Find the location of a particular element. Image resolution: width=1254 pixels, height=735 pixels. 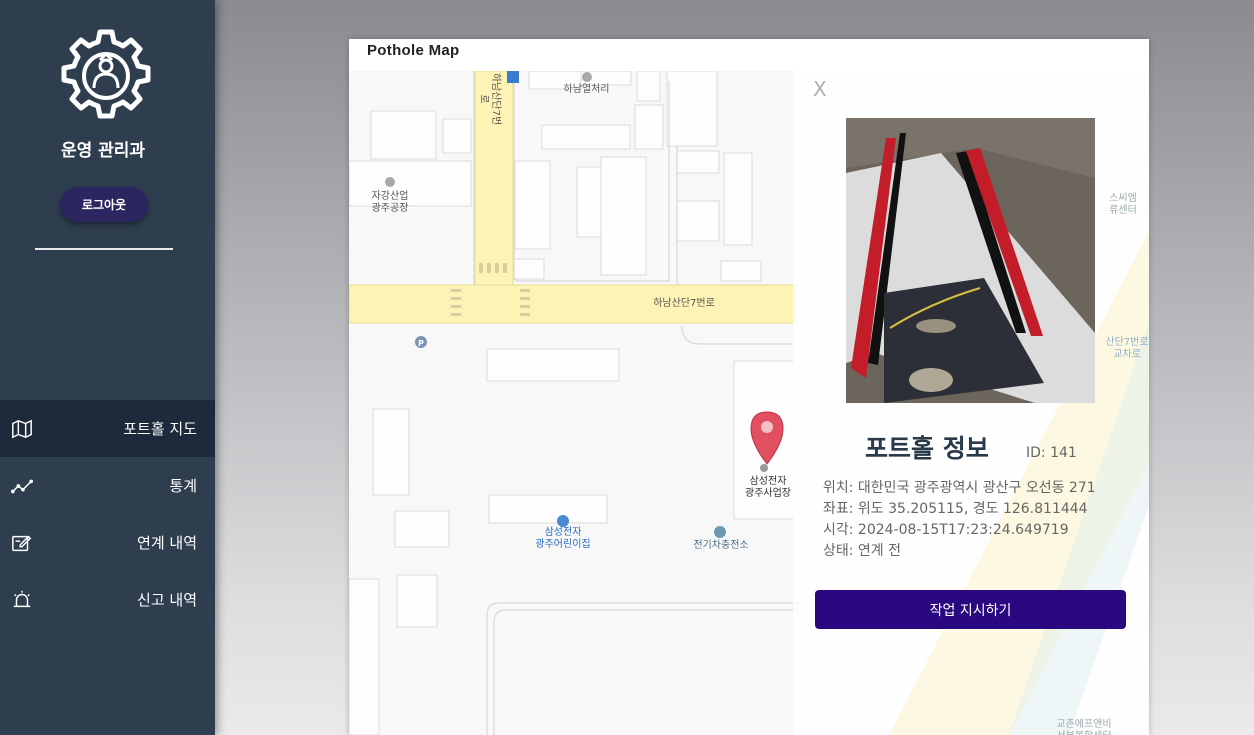

gear-logo-icon is located at coordinates (106, 74).